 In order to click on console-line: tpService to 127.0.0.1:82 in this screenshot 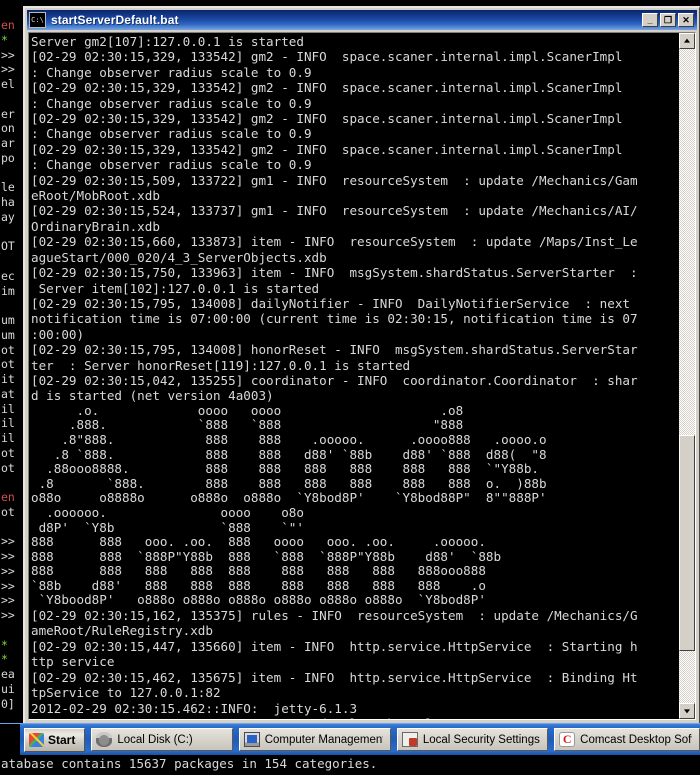, I will do `click(126, 693)`.